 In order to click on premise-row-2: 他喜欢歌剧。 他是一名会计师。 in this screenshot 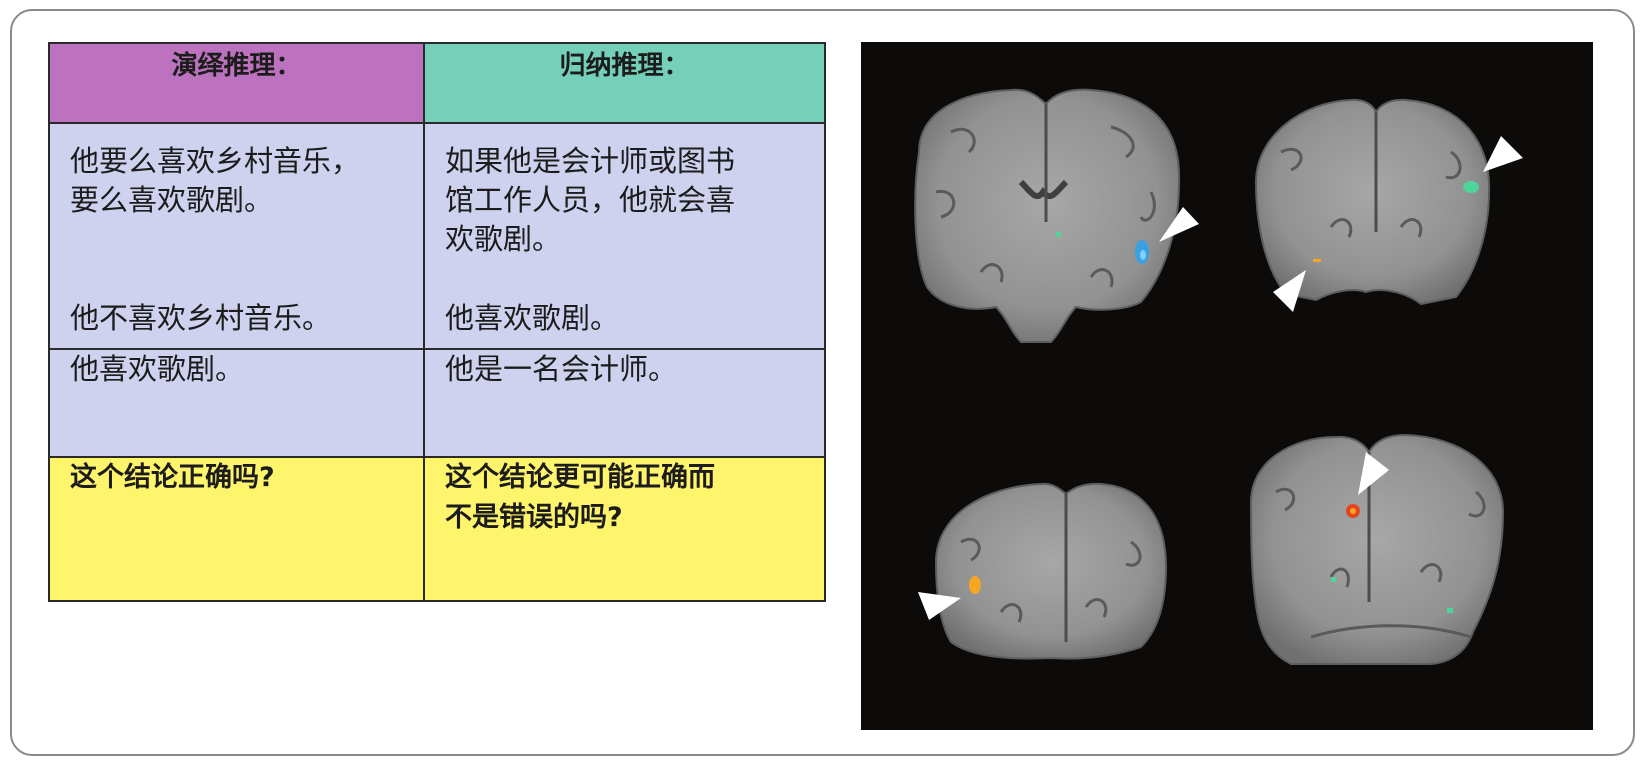, I will do `click(437, 403)`.